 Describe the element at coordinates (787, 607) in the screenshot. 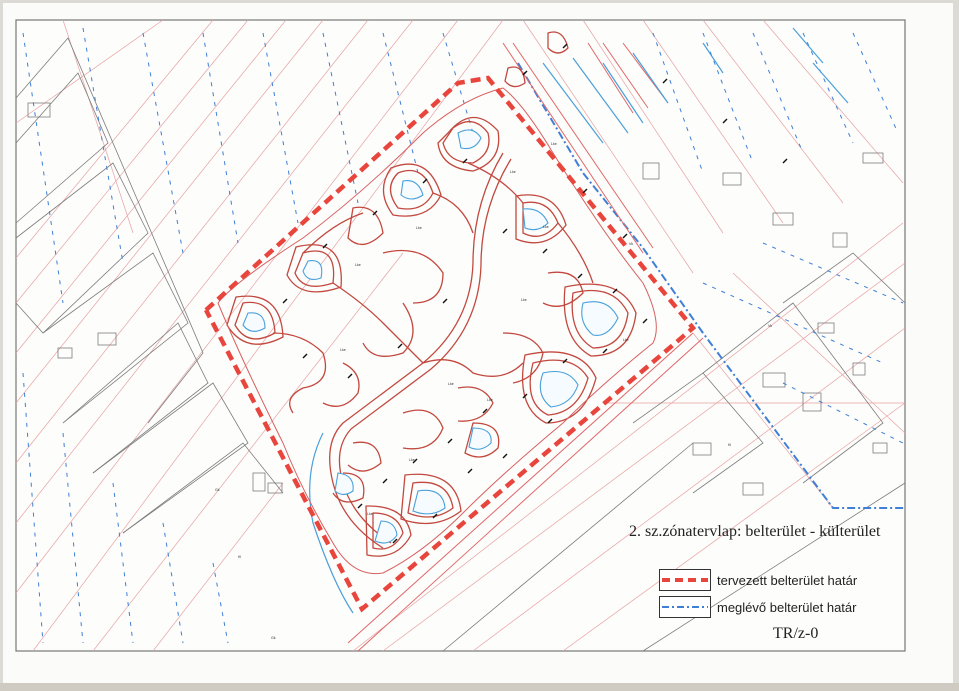

I see `legend-label: meglévő belterület határ` at that location.